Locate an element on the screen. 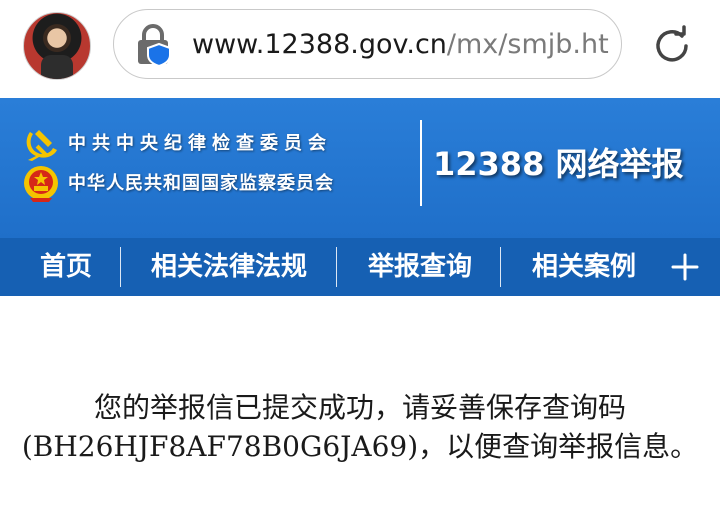 The image size is (720, 524). national-emblem-icon is located at coordinates (41, 184).